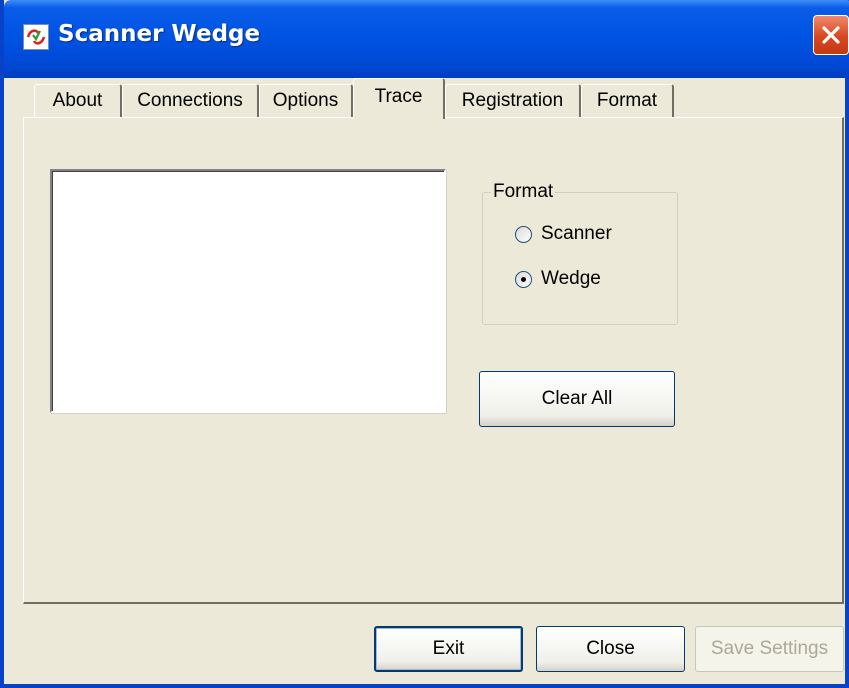 The height and width of the screenshot is (688, 849). I want to click on tab-connections: Connections, so click(190, 101).